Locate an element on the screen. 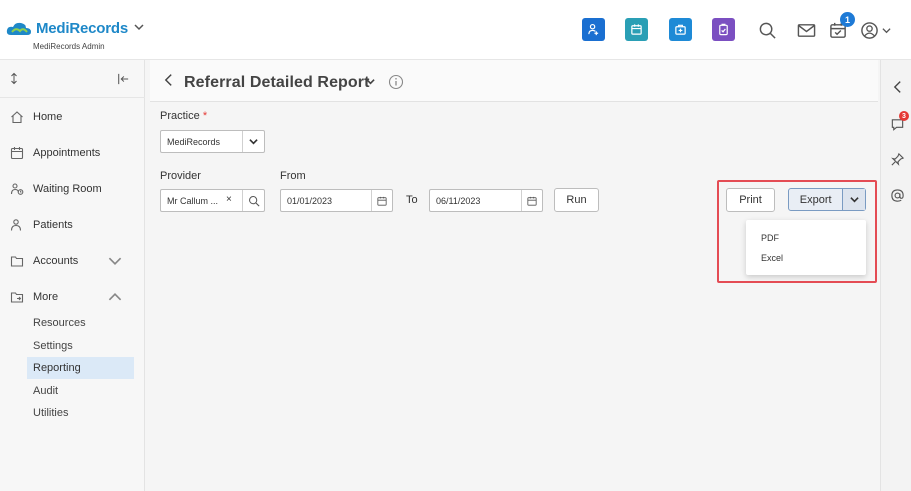 This screenshot has width=911, height=491. mention-icon is located at coordinates (897, 195).